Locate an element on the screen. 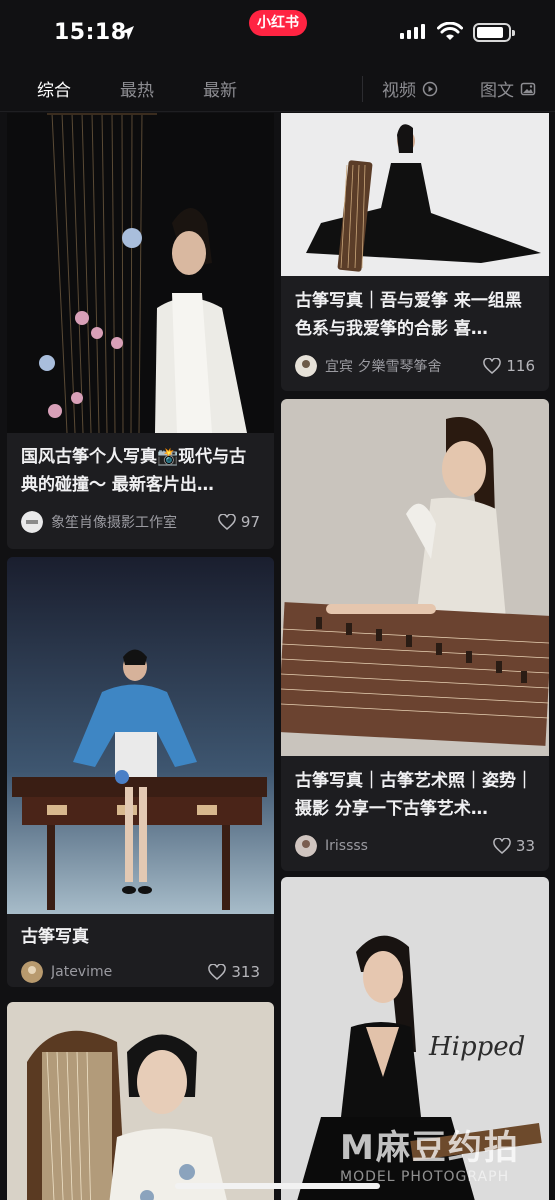 The image size is (555, 1200). svg-text: Hipped is located at coordinates (476, 1047).